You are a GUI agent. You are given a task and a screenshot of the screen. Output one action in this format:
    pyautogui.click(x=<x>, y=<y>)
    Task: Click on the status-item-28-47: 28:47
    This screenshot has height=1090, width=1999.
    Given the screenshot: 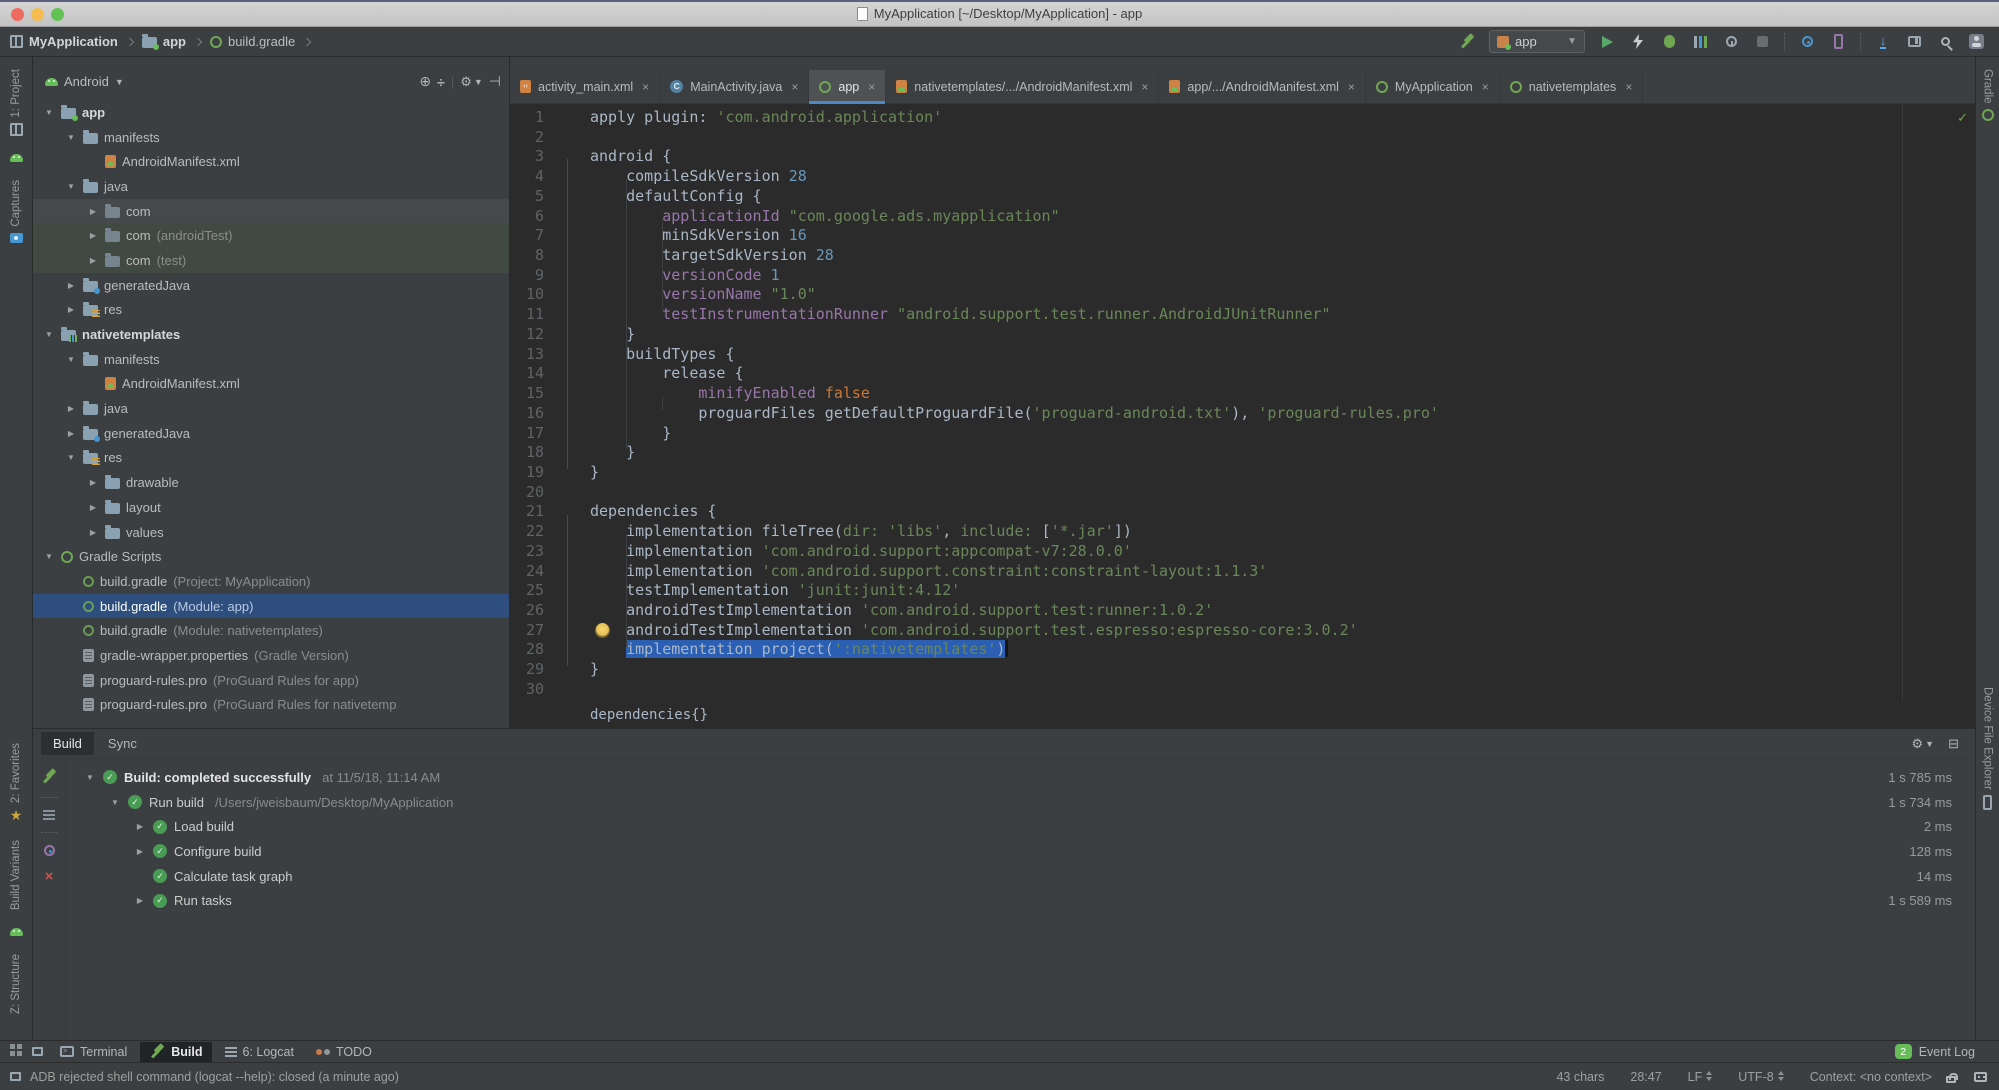 What is the action you would take?
    pyautogui.click(x=1645, y=1077)
    